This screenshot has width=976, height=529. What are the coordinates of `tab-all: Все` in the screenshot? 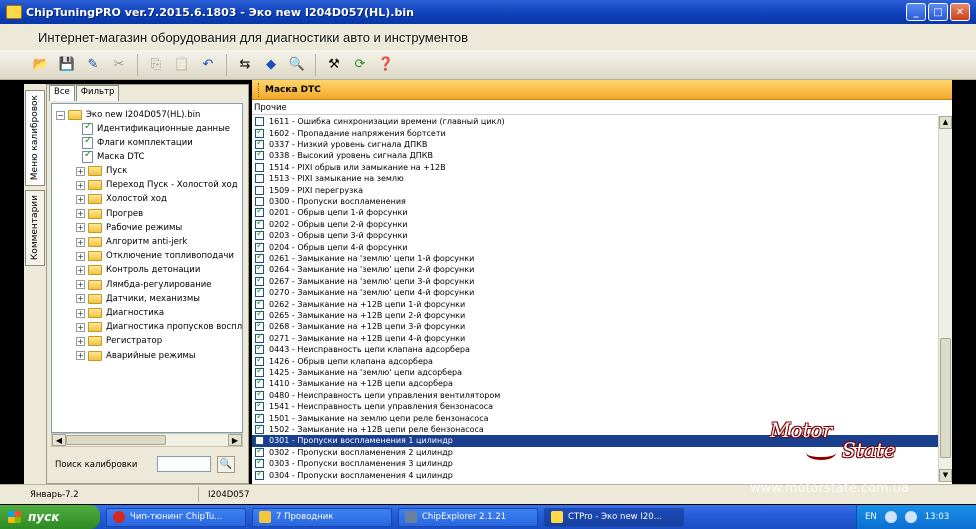 It's located at (62, 93).